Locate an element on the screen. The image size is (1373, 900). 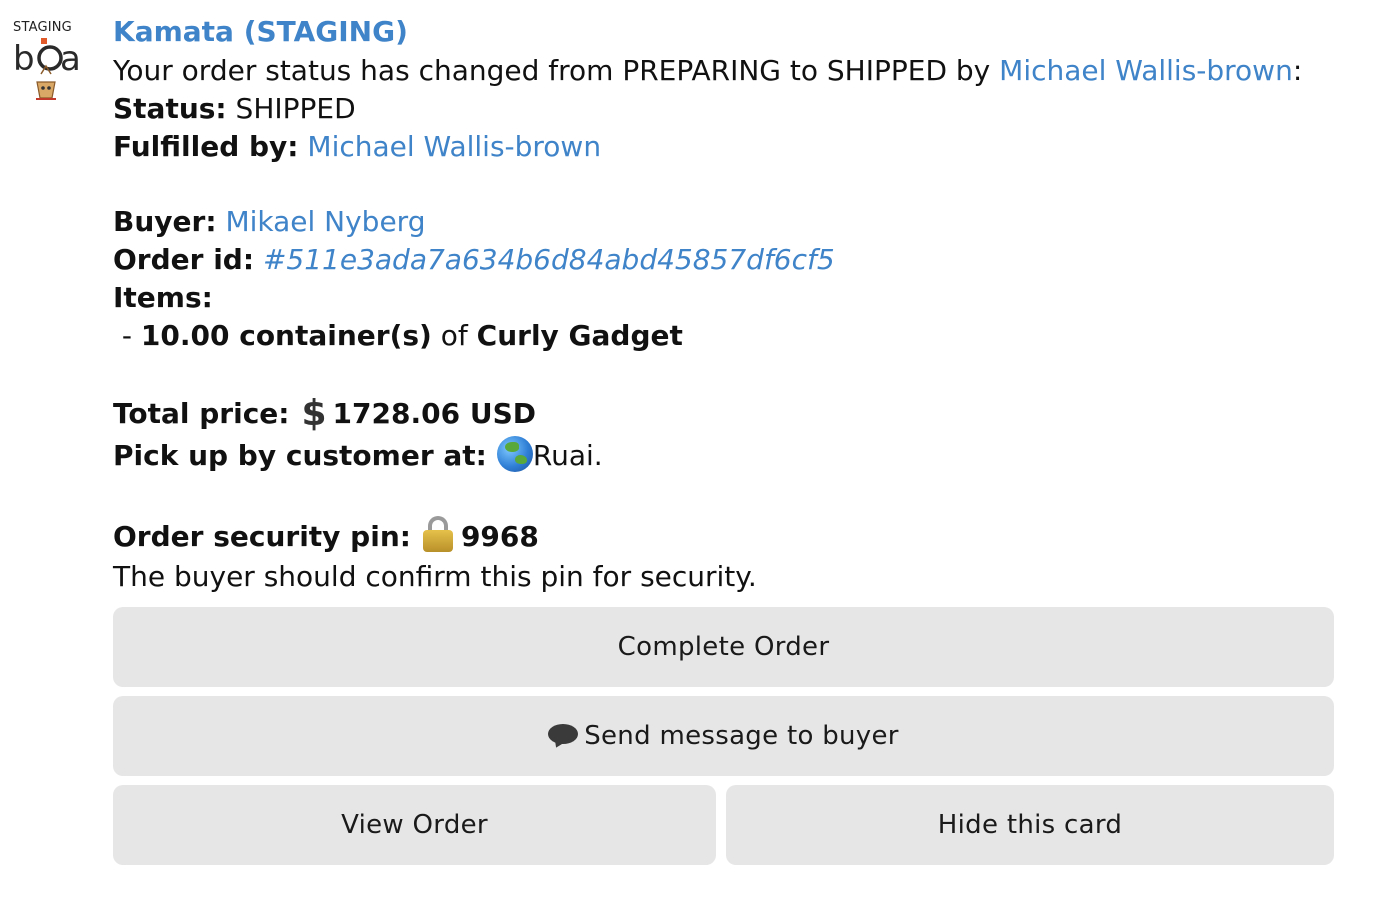
item-entry: - 10.00 container(s) of Curly Gadget is located at coordinates (733, 336).